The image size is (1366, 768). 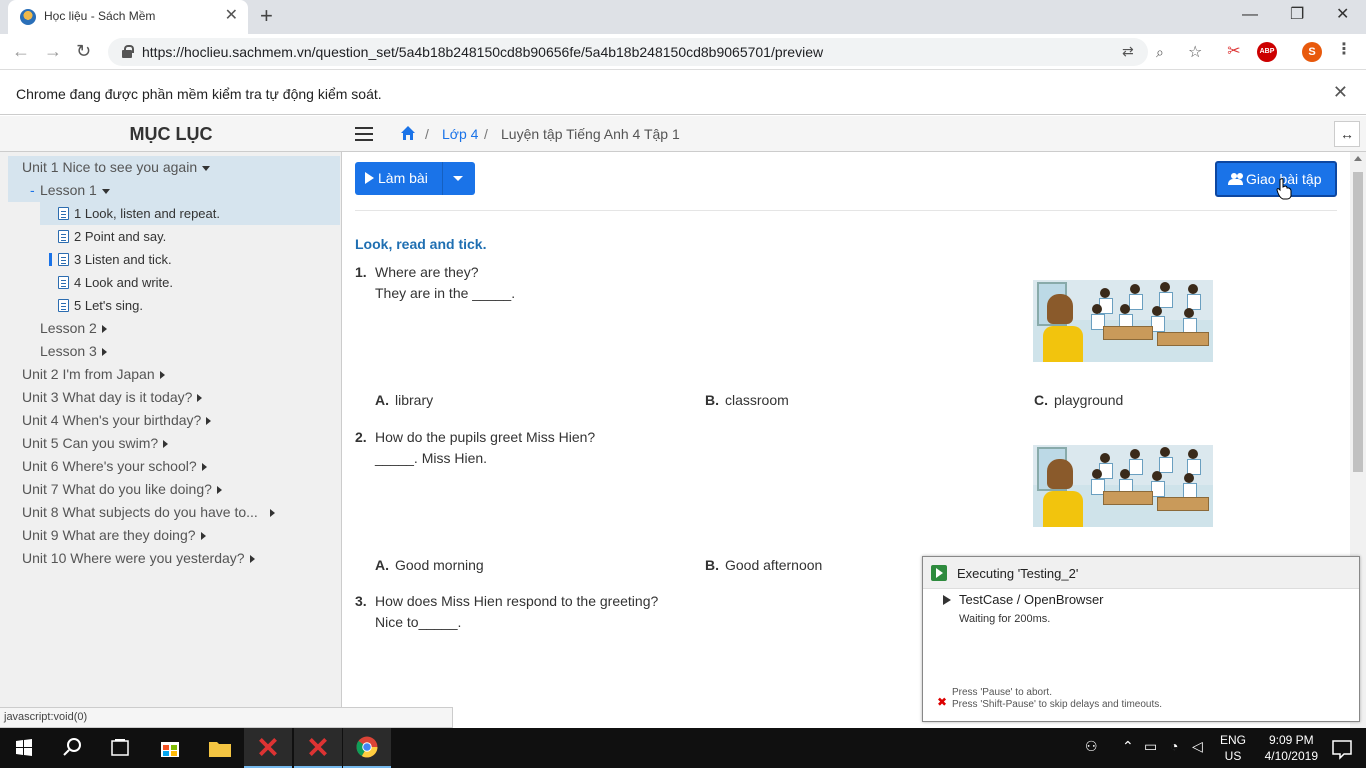 I want to click on adblock-icon: ABP, so click(x=1267, y=52).